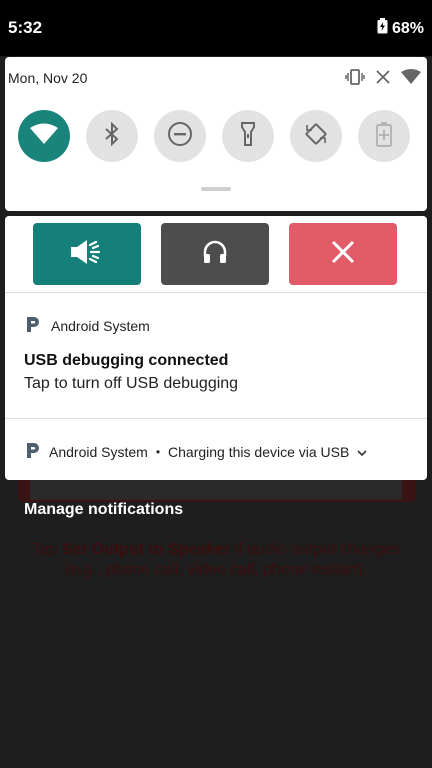 Image resolution: width=432 pixels, height=768 pixels. I want to click on wifi-signal-icon, so click(411, 79).